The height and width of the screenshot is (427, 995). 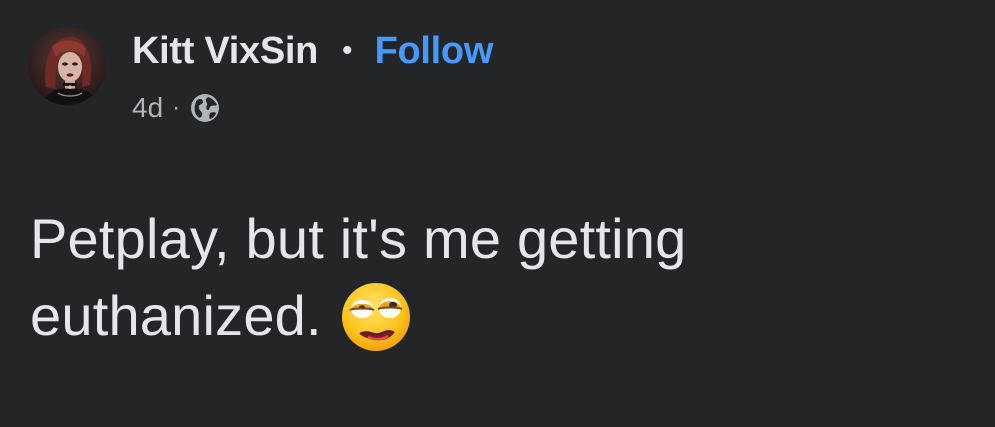 I want to click on avatar-image, so click(x=67, y=66).